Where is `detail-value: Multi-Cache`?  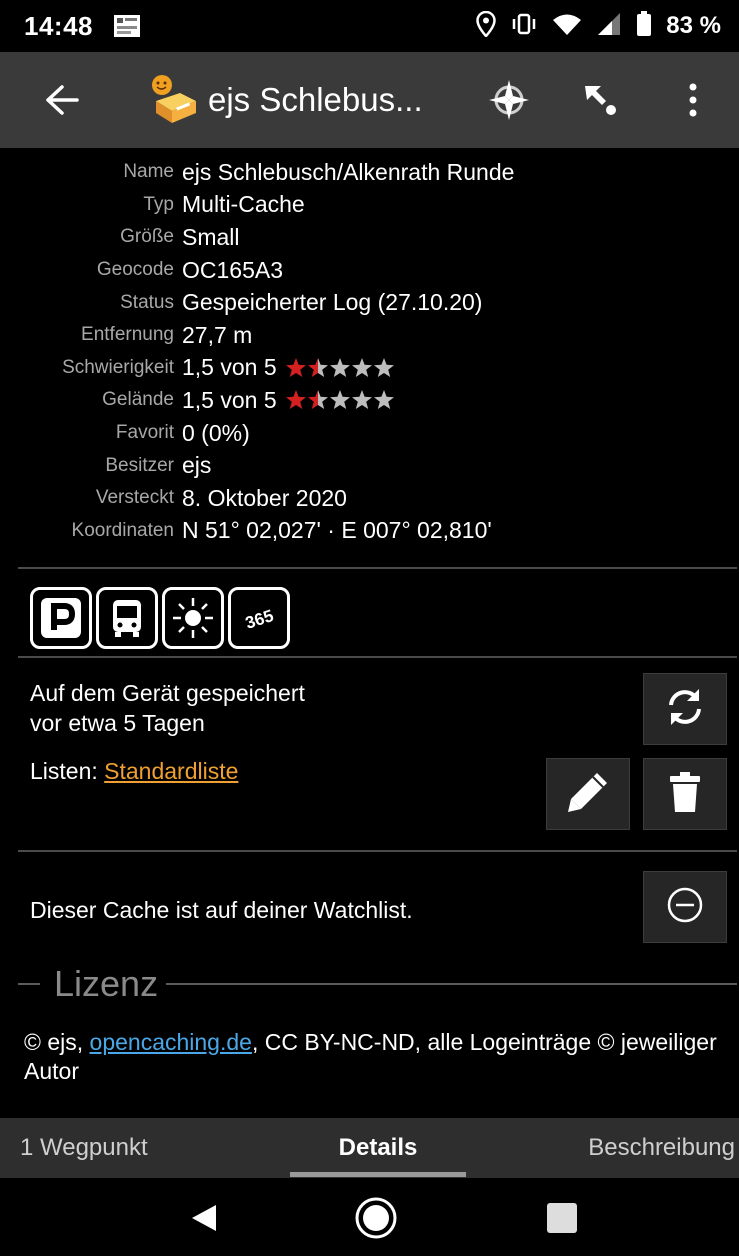
detail-value: Multi-Cache is located at coordinates (243, 204).